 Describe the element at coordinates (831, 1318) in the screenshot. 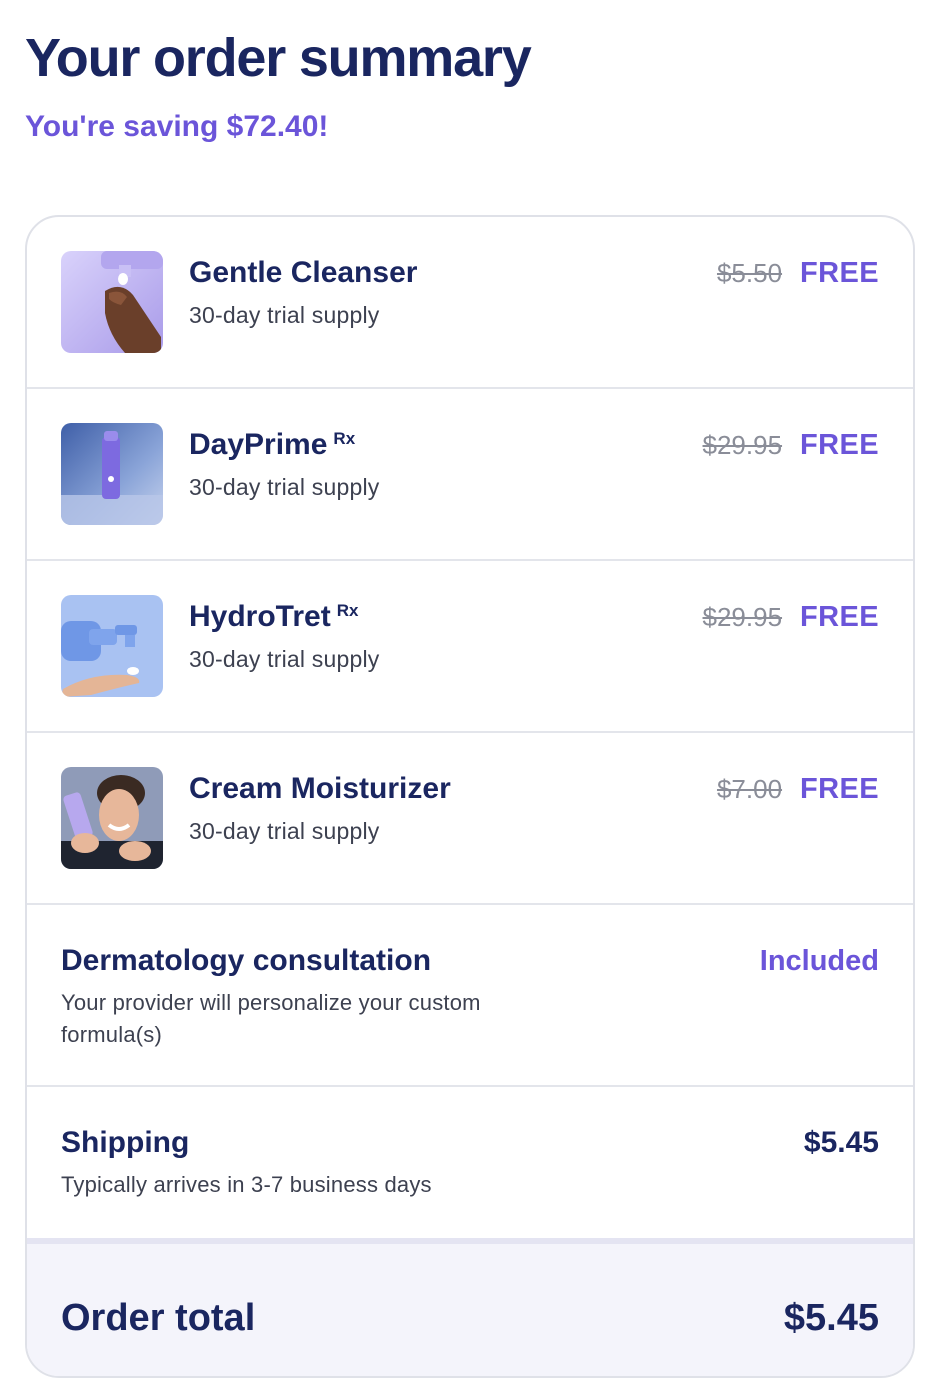

I see `order-total-value: $5.45` at that location.